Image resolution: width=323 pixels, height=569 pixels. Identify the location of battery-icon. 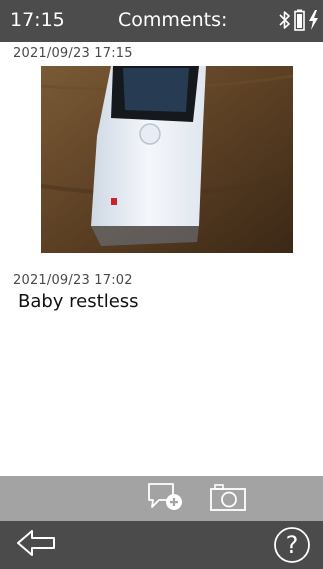
(299, 22).